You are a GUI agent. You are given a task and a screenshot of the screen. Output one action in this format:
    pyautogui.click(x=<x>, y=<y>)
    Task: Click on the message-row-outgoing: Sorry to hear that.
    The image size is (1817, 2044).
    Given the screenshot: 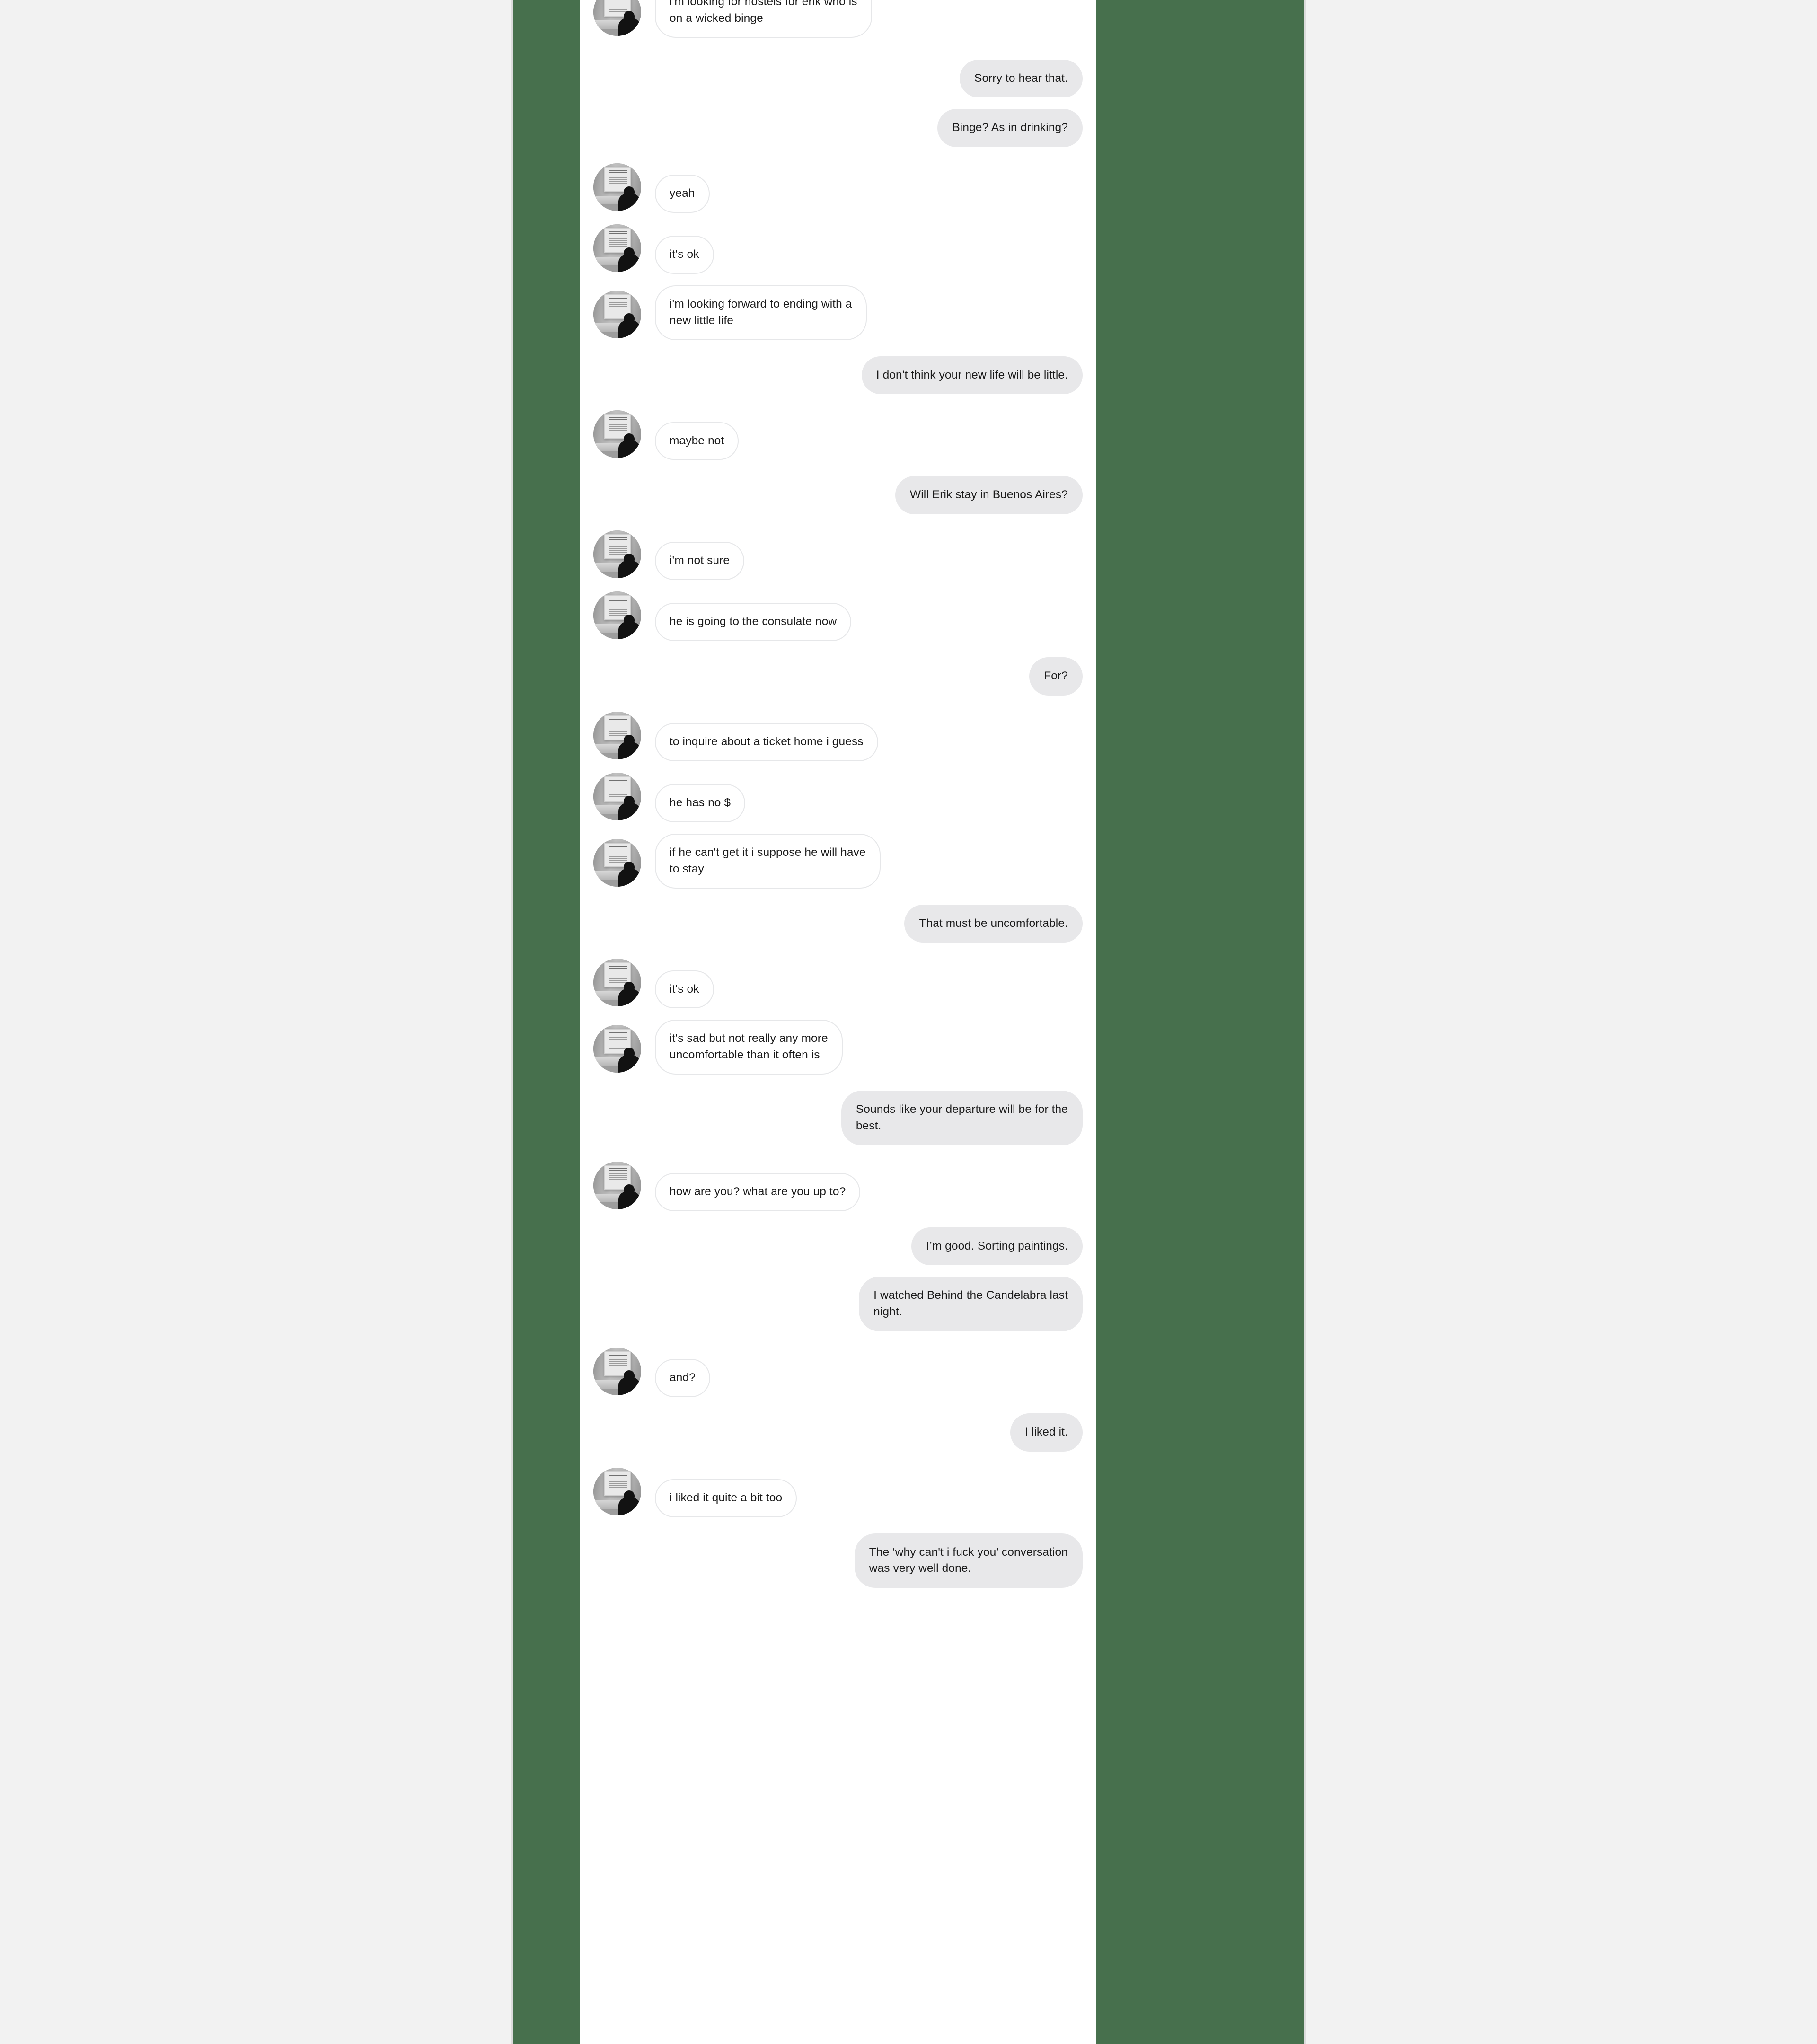 What is the action you would take?
    pyautogui.click(x=838, y=78)
    